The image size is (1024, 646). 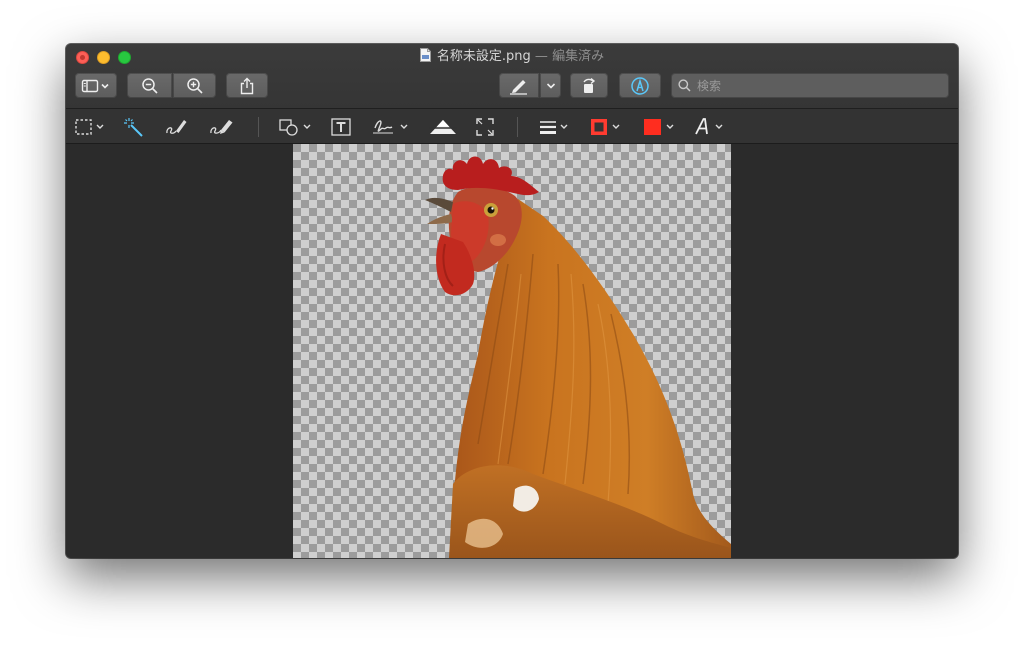 What do you see at coordinates (483, 56) in the screenshot?
I see `document-name: 名称未設定.png` at bounding box center [483, 56].